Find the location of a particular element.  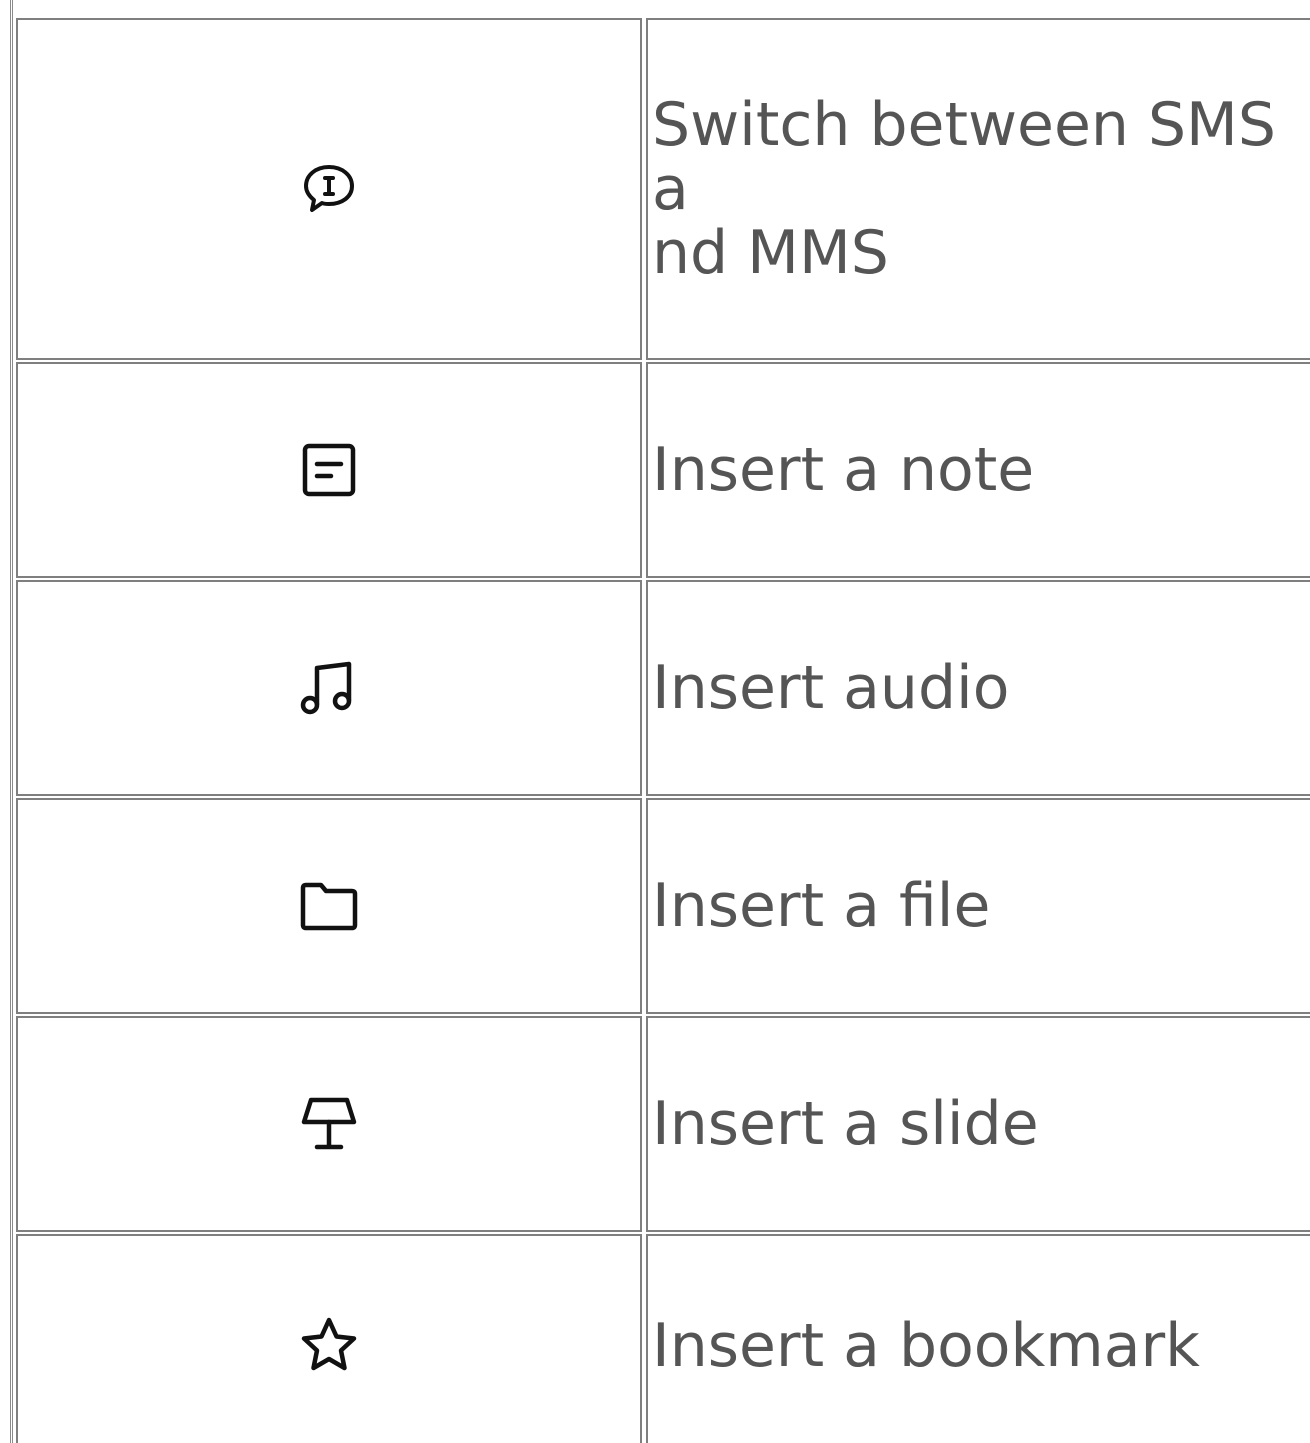

table-row-text-cell: Insert a slide is located at coordinates (978, 1124).